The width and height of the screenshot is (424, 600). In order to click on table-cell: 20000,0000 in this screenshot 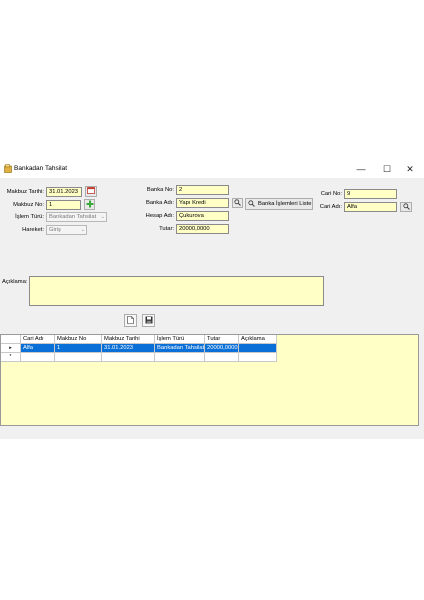, I will do `click(222, 348)`.